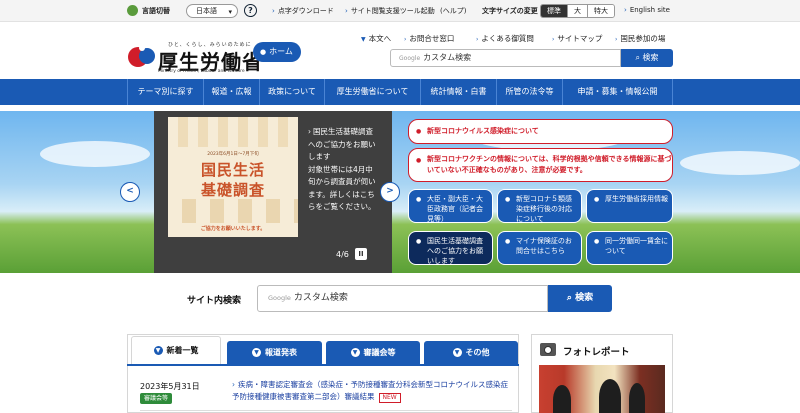  What do you see at coordinates (471, 353) in the screenshot?
I see `tab-other: ▼ その他` at bounding box center [471, 353].